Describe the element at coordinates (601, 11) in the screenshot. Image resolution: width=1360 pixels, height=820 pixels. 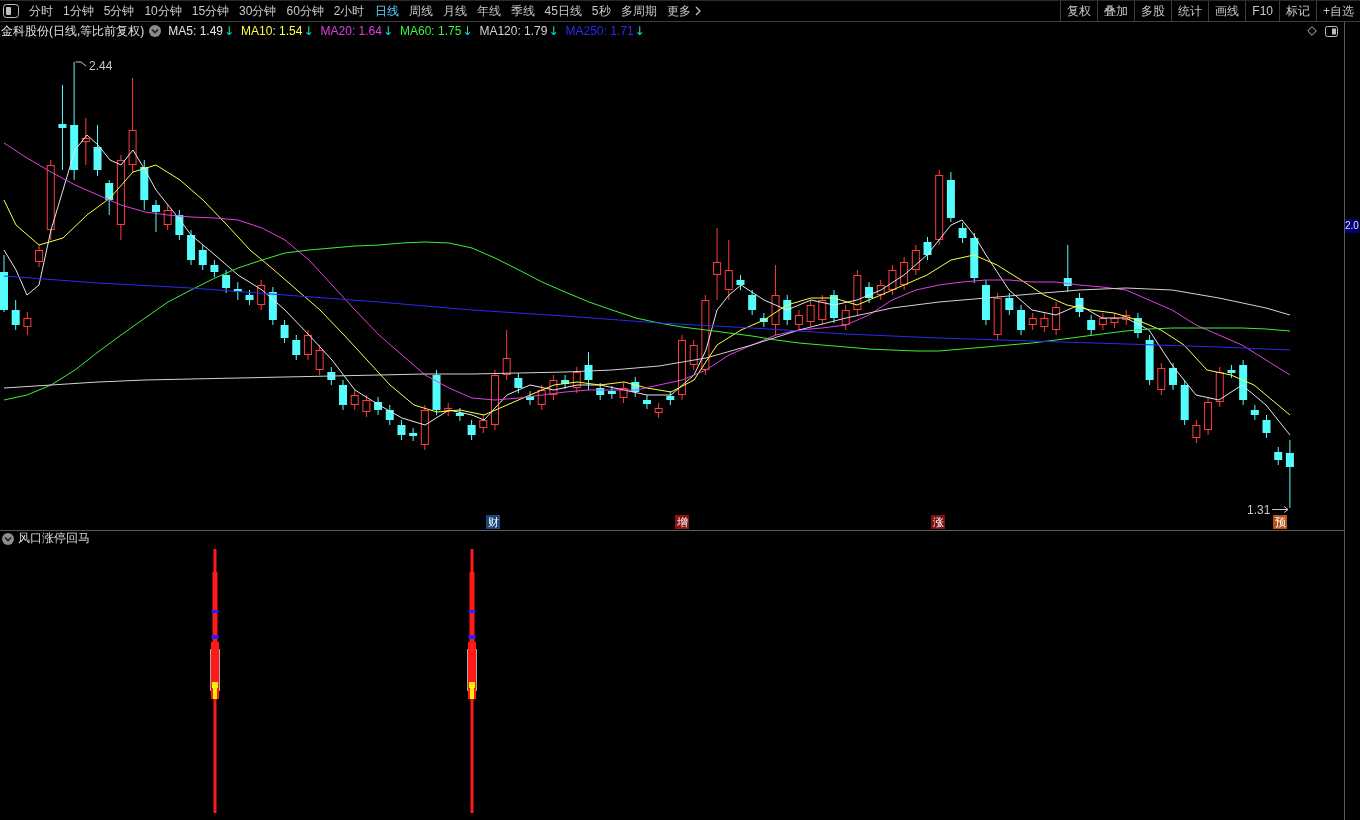
I see `period-tab: 5秒` at that location.